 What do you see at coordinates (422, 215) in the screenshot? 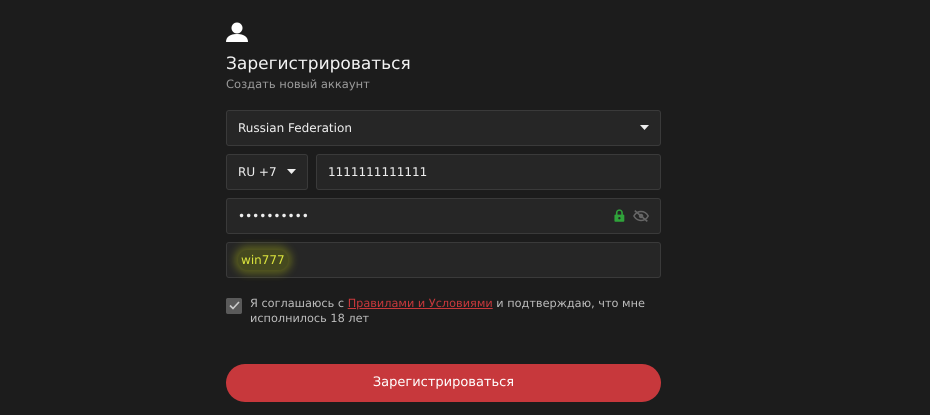
I see `password-input: ••••••••••` at bounding box center [422, 215].